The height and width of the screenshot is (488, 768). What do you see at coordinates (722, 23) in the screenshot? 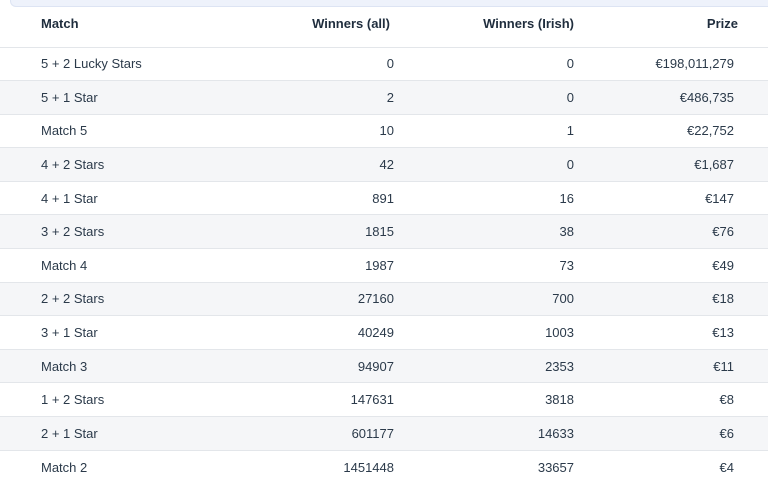
I see `header-prize: Prize` at bounding box center [722, 23].